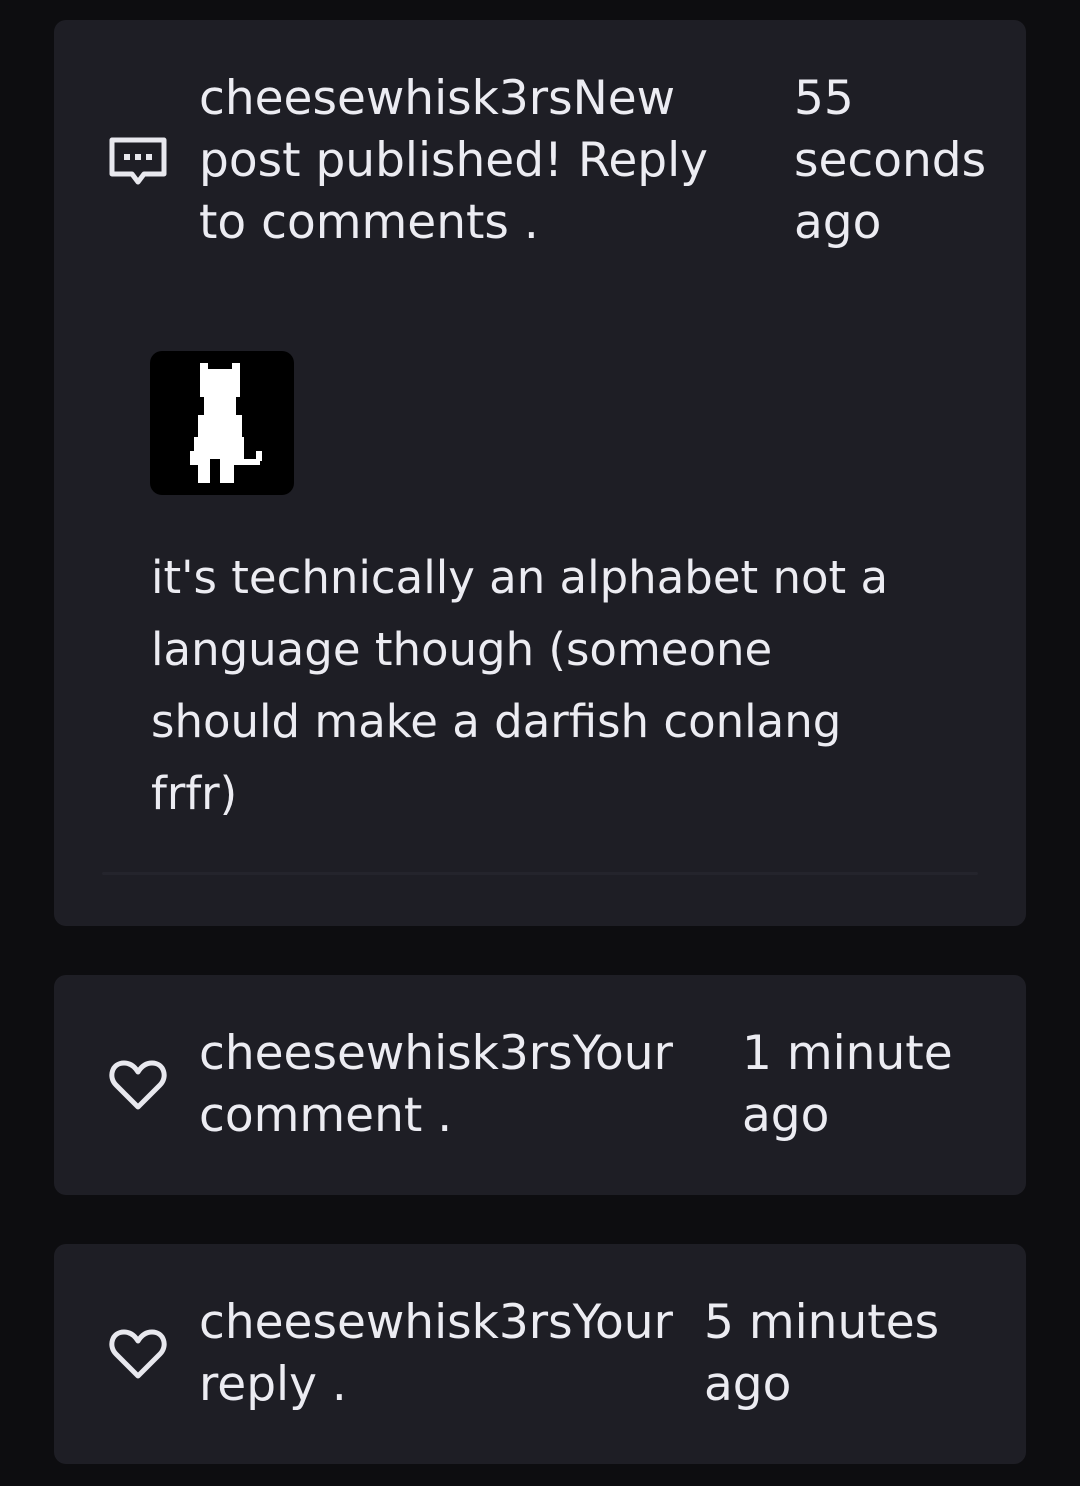 This screenshot has width=1080, height=1486. I want to click on notification-message: cheesewhisk3rsYour reply ., so click(439, 1354).